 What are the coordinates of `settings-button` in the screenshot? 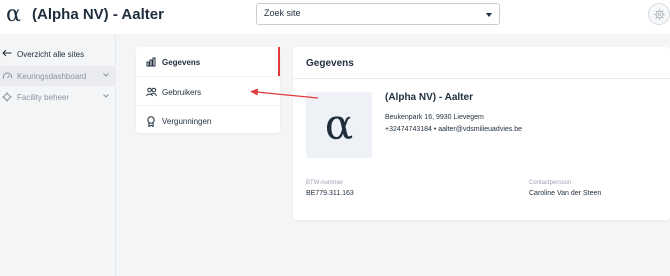 It's located at (659, 14).